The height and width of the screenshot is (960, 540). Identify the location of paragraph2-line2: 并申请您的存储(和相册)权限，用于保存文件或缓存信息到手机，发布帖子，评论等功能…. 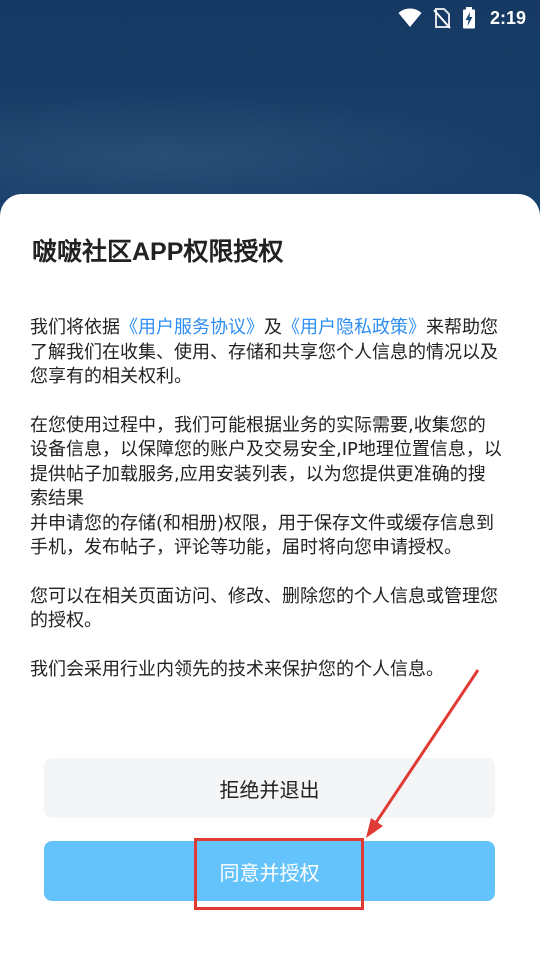
(262, 535).